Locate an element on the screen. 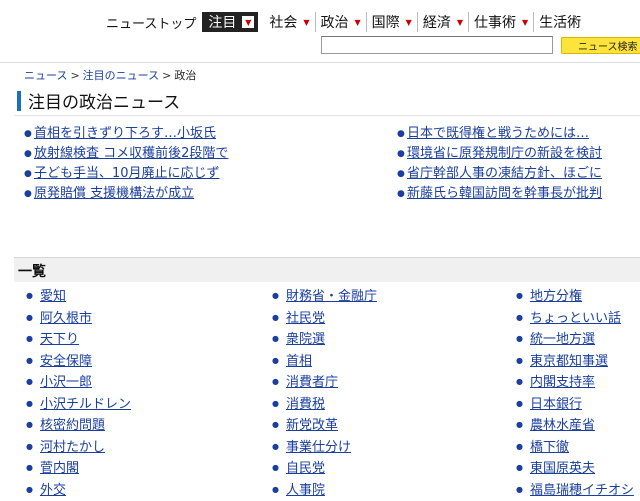 Image resolution: width=640 pixels, height=501 pixels. category-link: 農林水産省 is located at coordinates (562, 425).